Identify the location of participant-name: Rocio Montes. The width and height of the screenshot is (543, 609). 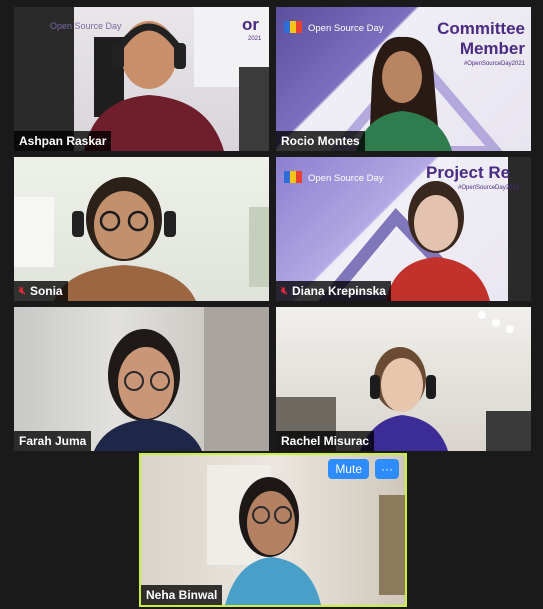
(320, 141).